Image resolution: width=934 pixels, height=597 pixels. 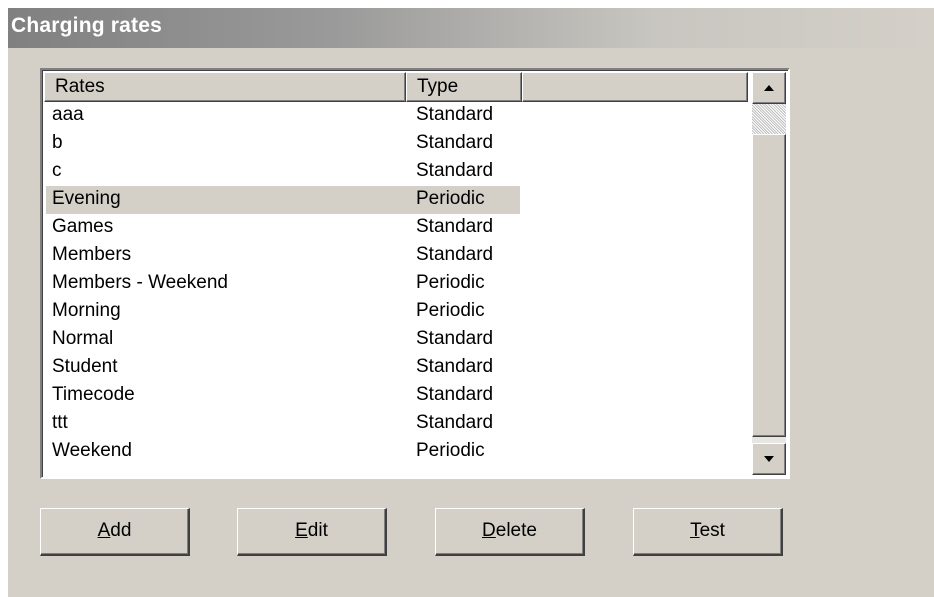 I want to click on add-mnemonic: A, so click(x=104, y=530).